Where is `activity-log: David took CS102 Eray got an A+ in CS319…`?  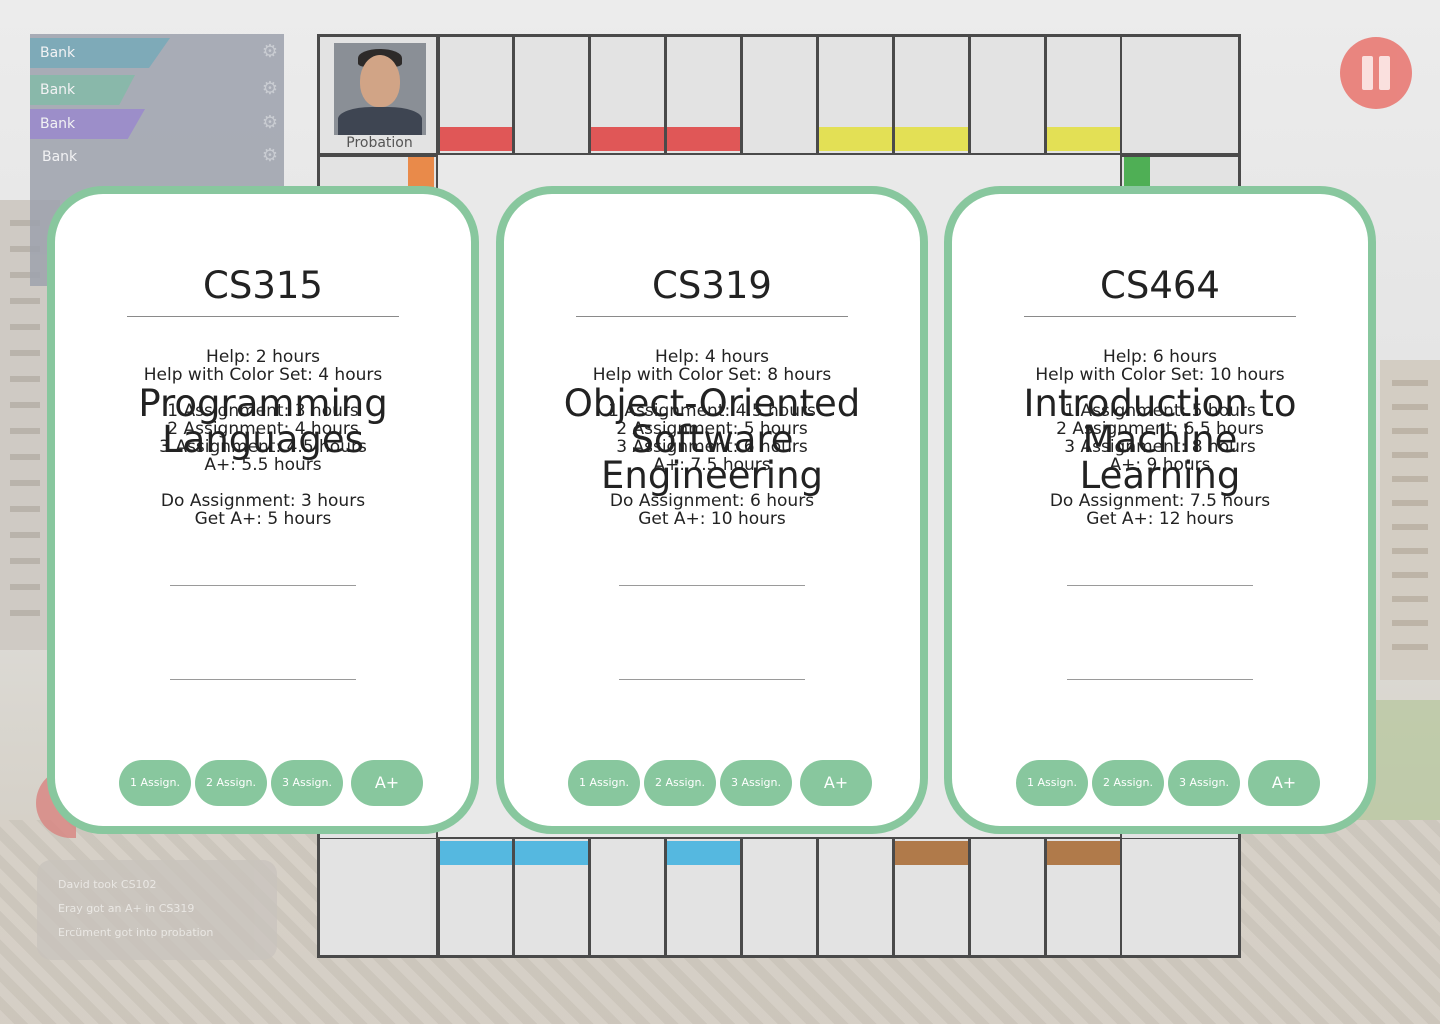
activity-log: David took CS102 Eray got an A+ in CS319… is located at coordinates (157, 910).